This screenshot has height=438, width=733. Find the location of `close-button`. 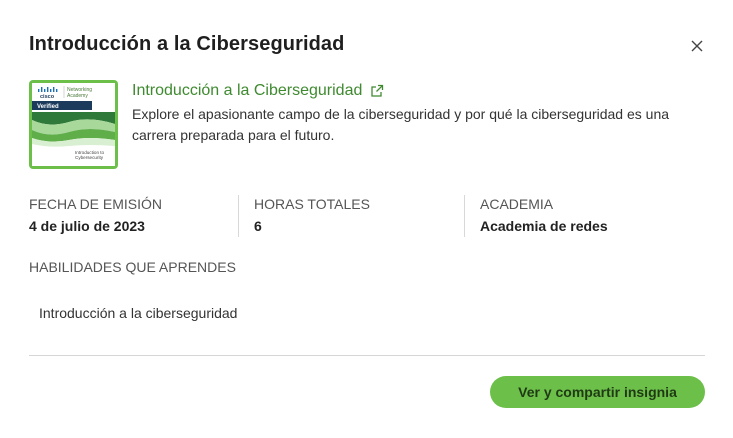

close-button is located at coordinates (697, 46).